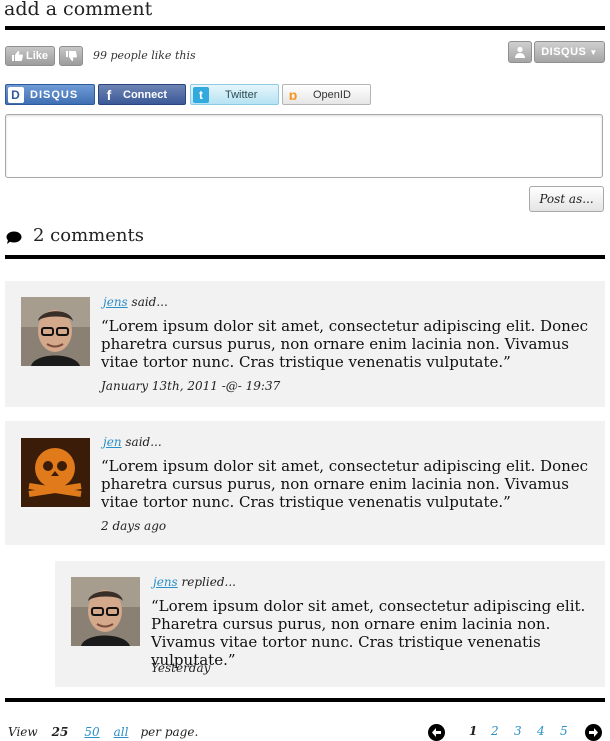 The height and width of the screenshot is (741, 610). What do you see at coordinates (293, 94) in the screenshot?
I see `openid-icon: ɒ` at bounding box center [293, 94].